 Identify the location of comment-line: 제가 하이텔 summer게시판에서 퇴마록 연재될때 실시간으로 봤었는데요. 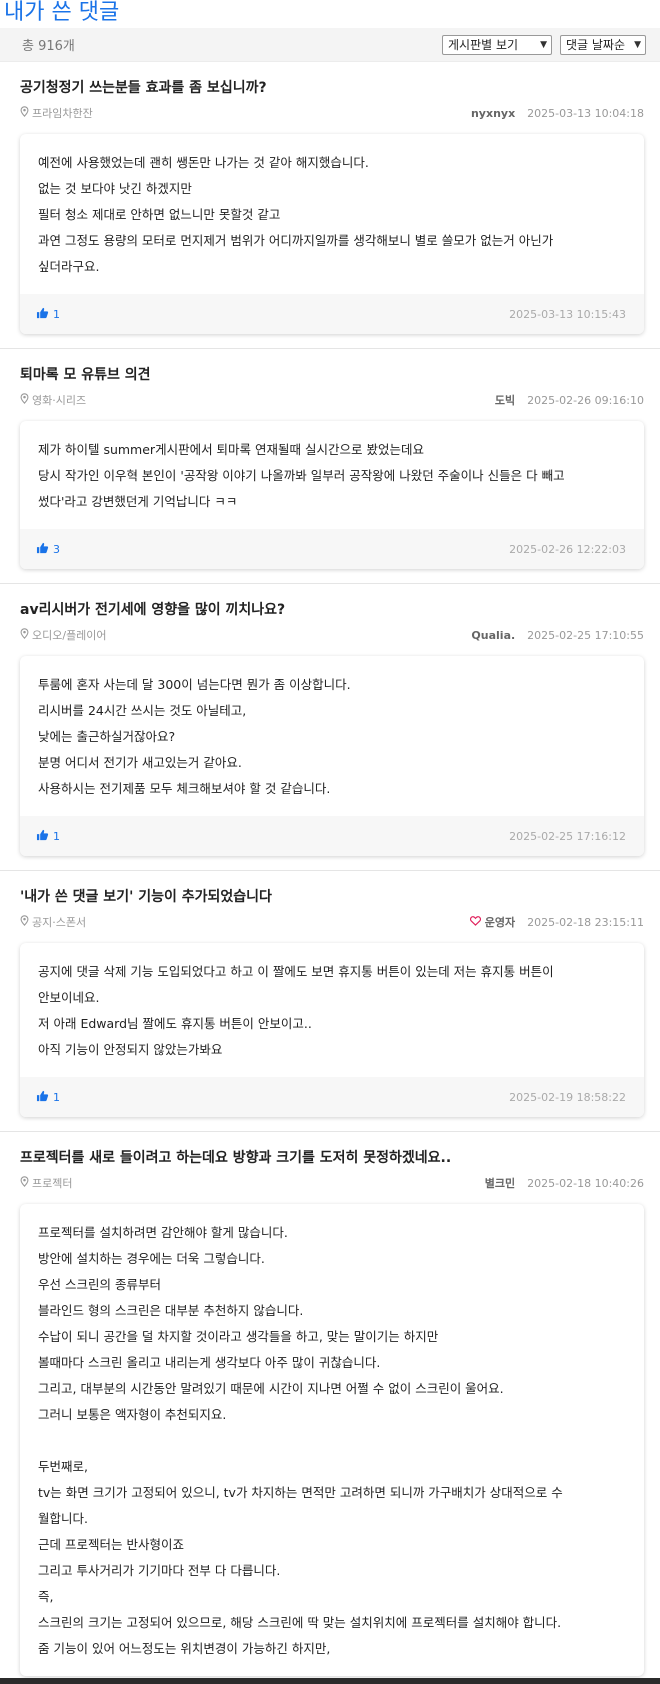
(231, 449).